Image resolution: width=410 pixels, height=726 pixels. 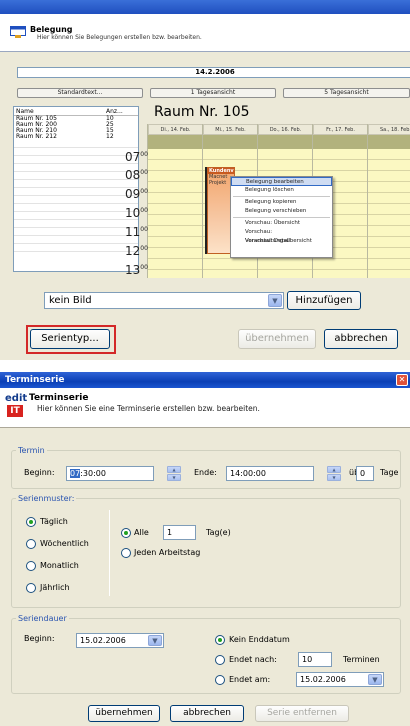 What do you see at coordinates (340, 129) in the screenshot?
I see `day-header: Fr., 17. Feb.` at bounding box center [340, 129].